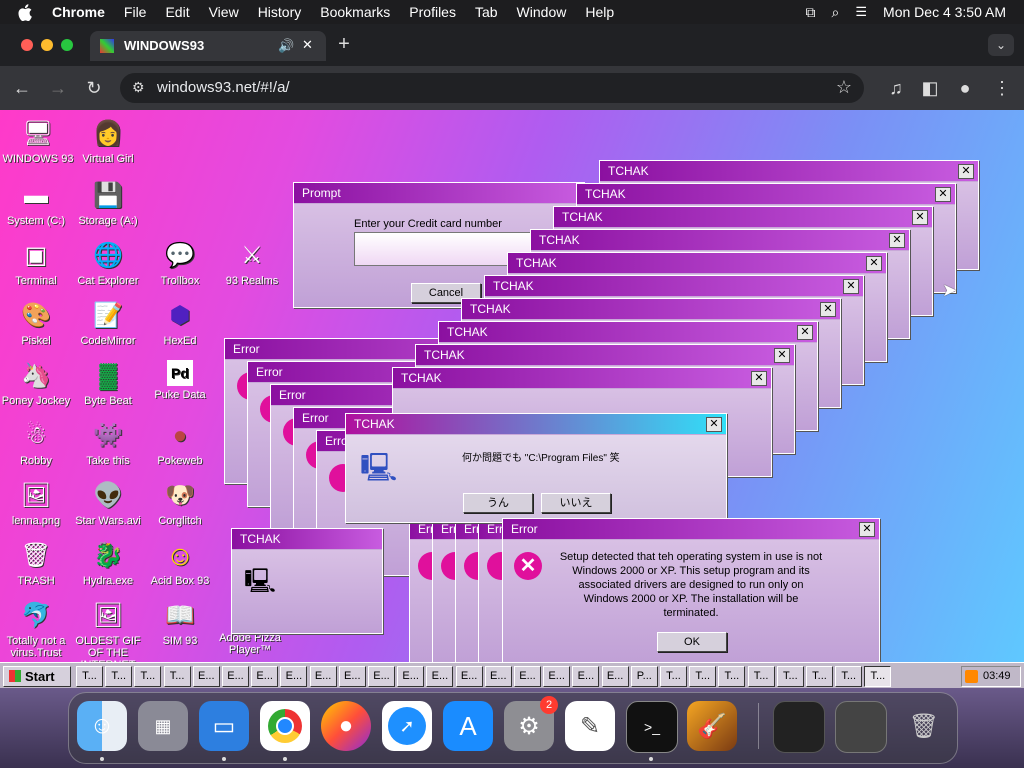 The height and width of the screenshot is (768, 1024). What do you see at coordinates (36, 324) in the screenshot?
I see `desktop-icon-piskel: 🎨 Piskel` at bounding box center [36, 324].